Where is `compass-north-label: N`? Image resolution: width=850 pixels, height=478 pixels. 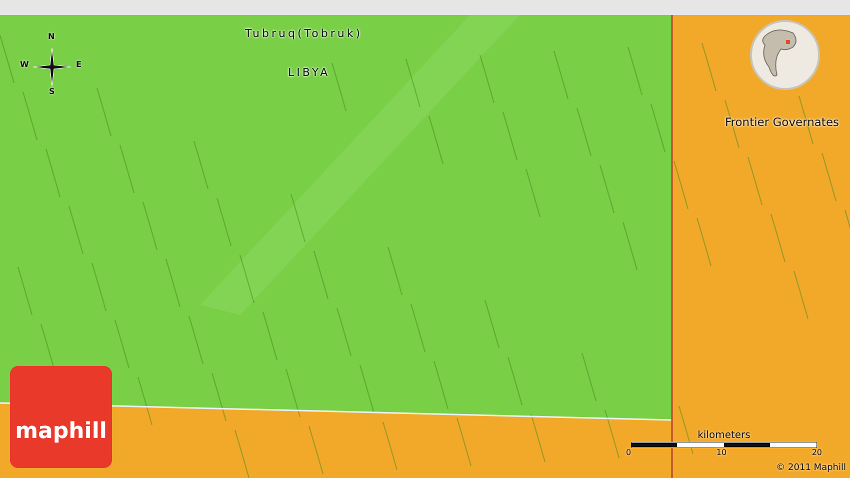
compass-north-label: N is located at coordinates (51, 36).